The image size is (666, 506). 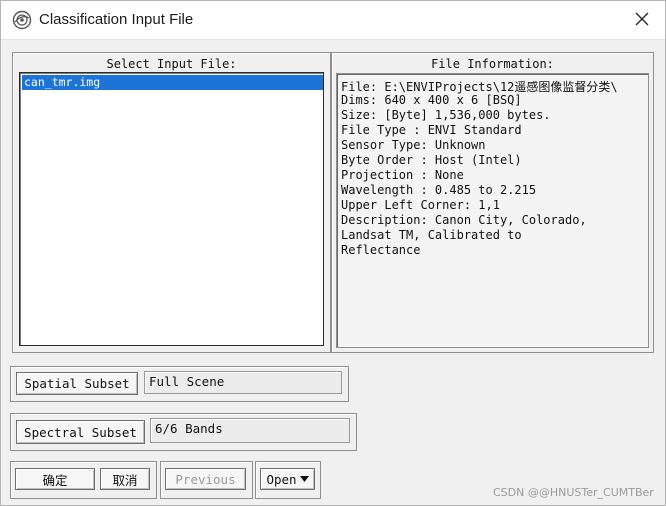 What do you see at coordinates (492, 64) in the screenshot?
I see `file-information-label: File Information:` at bounding box center [492, 64].